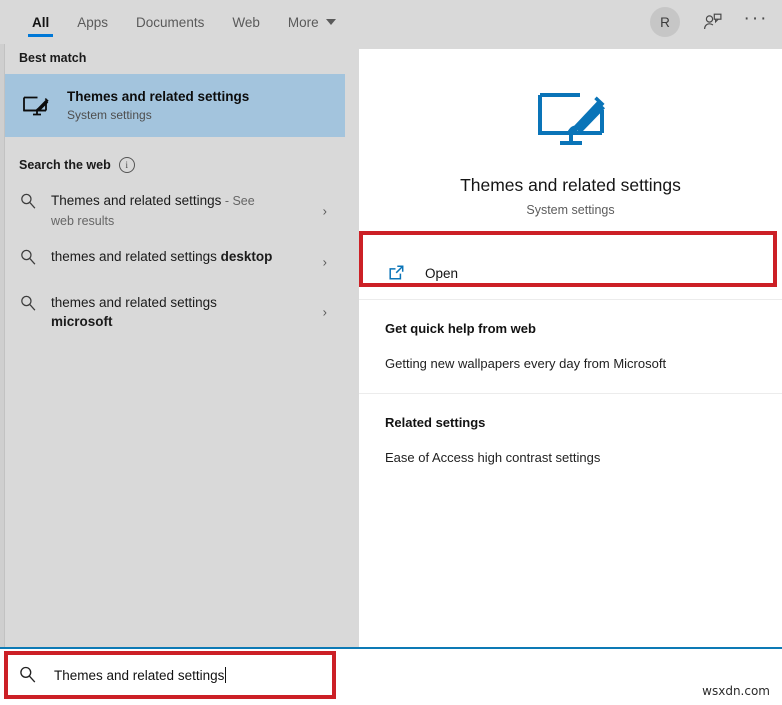 This screenshot has height=705, width=782. I want to click on web-result-row: themes and related settings desktop ›, so click(175, 262).